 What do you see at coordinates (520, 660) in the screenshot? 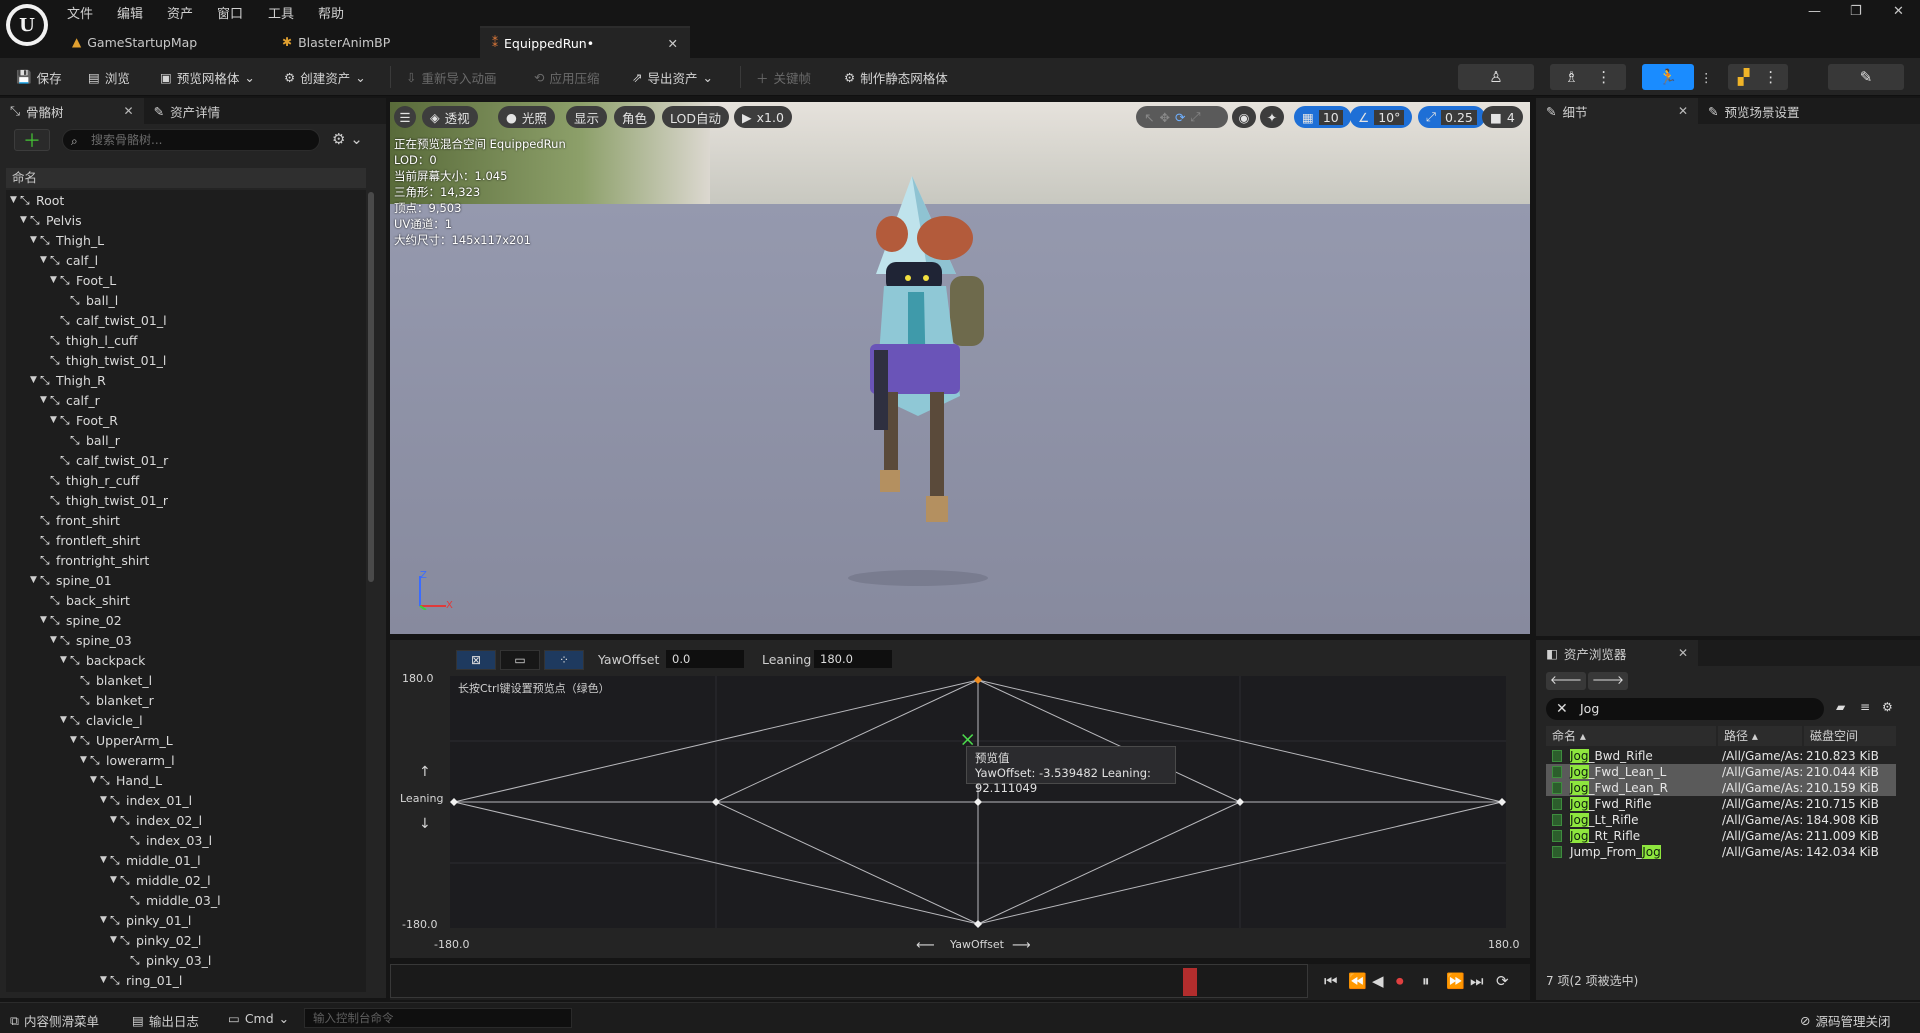
I see `show-animation-names-icon: ▭` at bounding box center [520, 660].